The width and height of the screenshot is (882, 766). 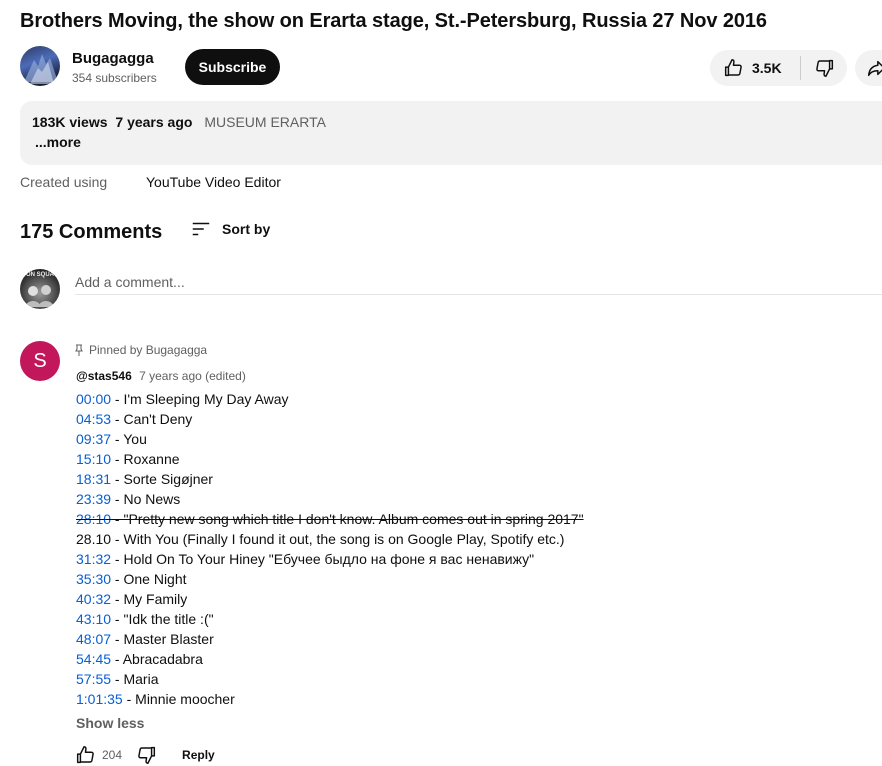 I want to click on track-title: - My Family, so click(x=149, y=599).